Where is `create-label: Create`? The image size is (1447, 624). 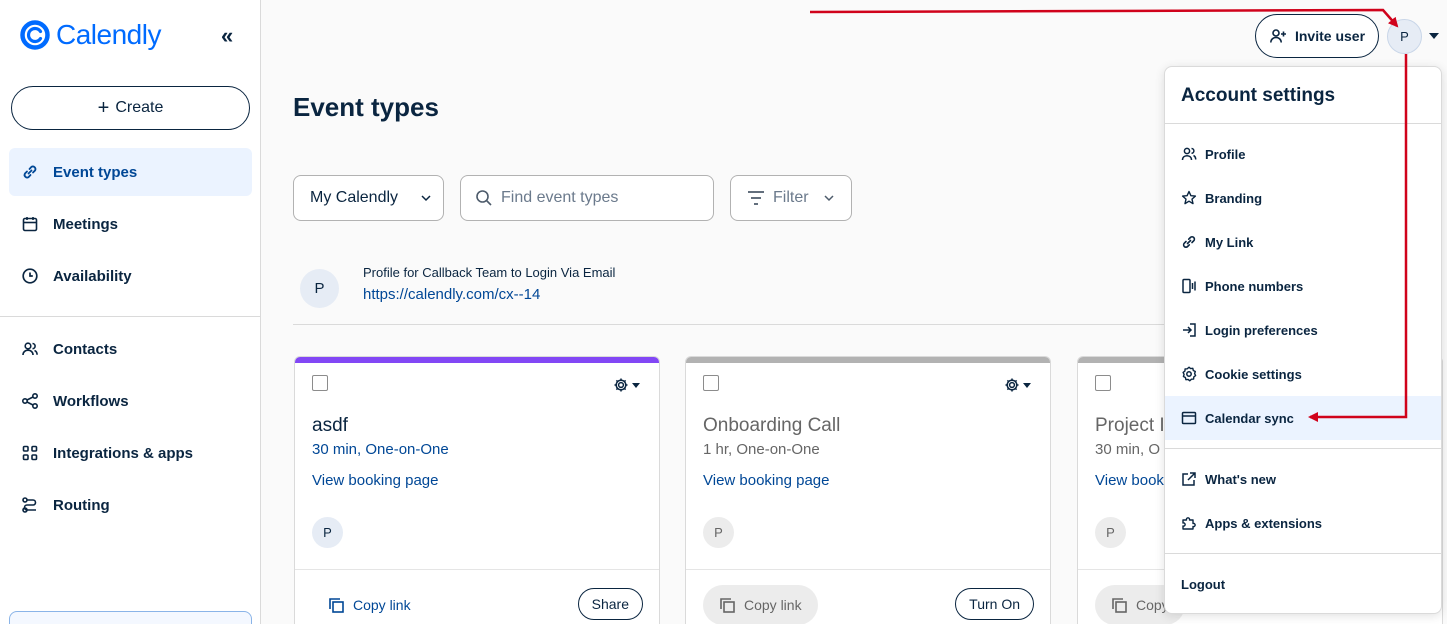
create-label: Create is located at coordinates (139, 107).